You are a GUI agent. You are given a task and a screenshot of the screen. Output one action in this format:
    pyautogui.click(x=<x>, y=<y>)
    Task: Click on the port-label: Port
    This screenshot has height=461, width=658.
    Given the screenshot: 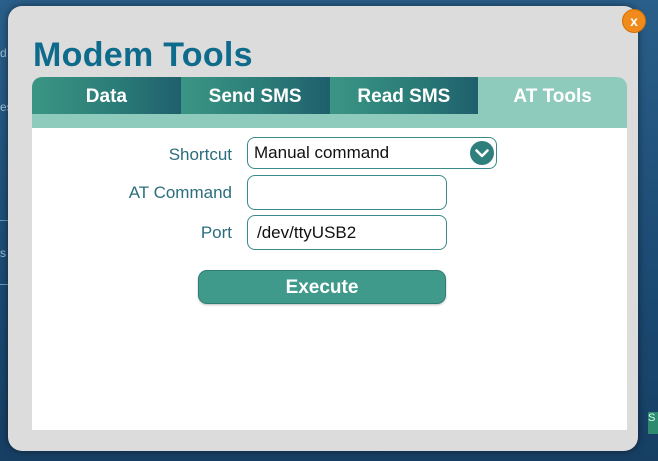 What is the action you would take?
    pyautogui.click(x=216, y=232)
    